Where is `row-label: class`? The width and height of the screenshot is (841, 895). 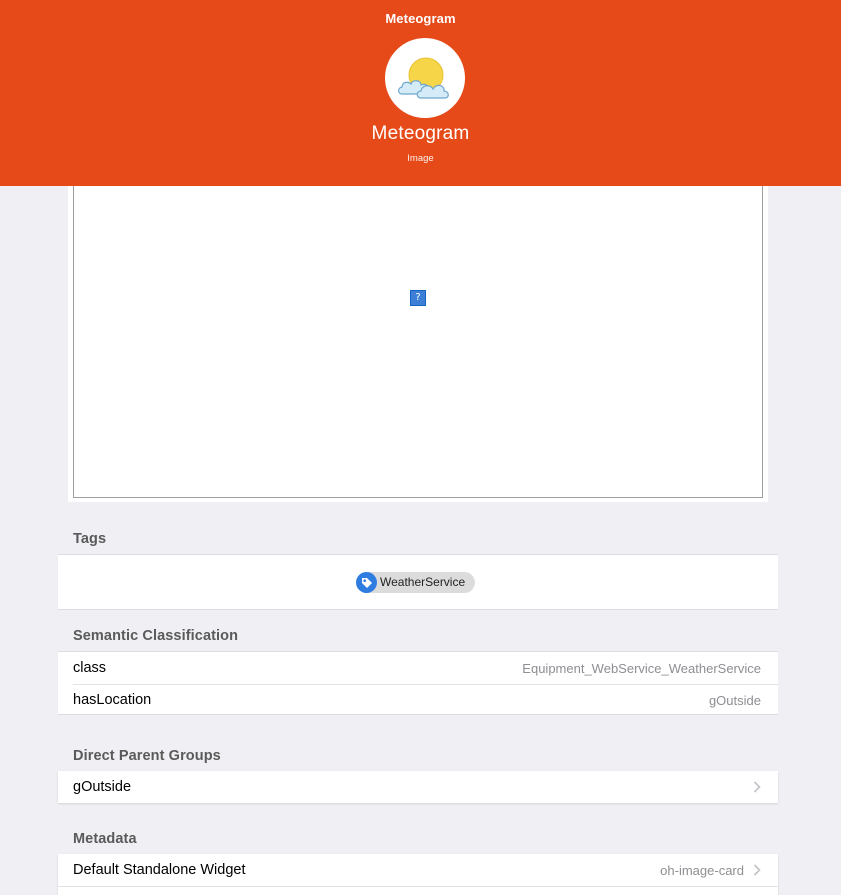
row-label: class is located at coordinates (90, 668).